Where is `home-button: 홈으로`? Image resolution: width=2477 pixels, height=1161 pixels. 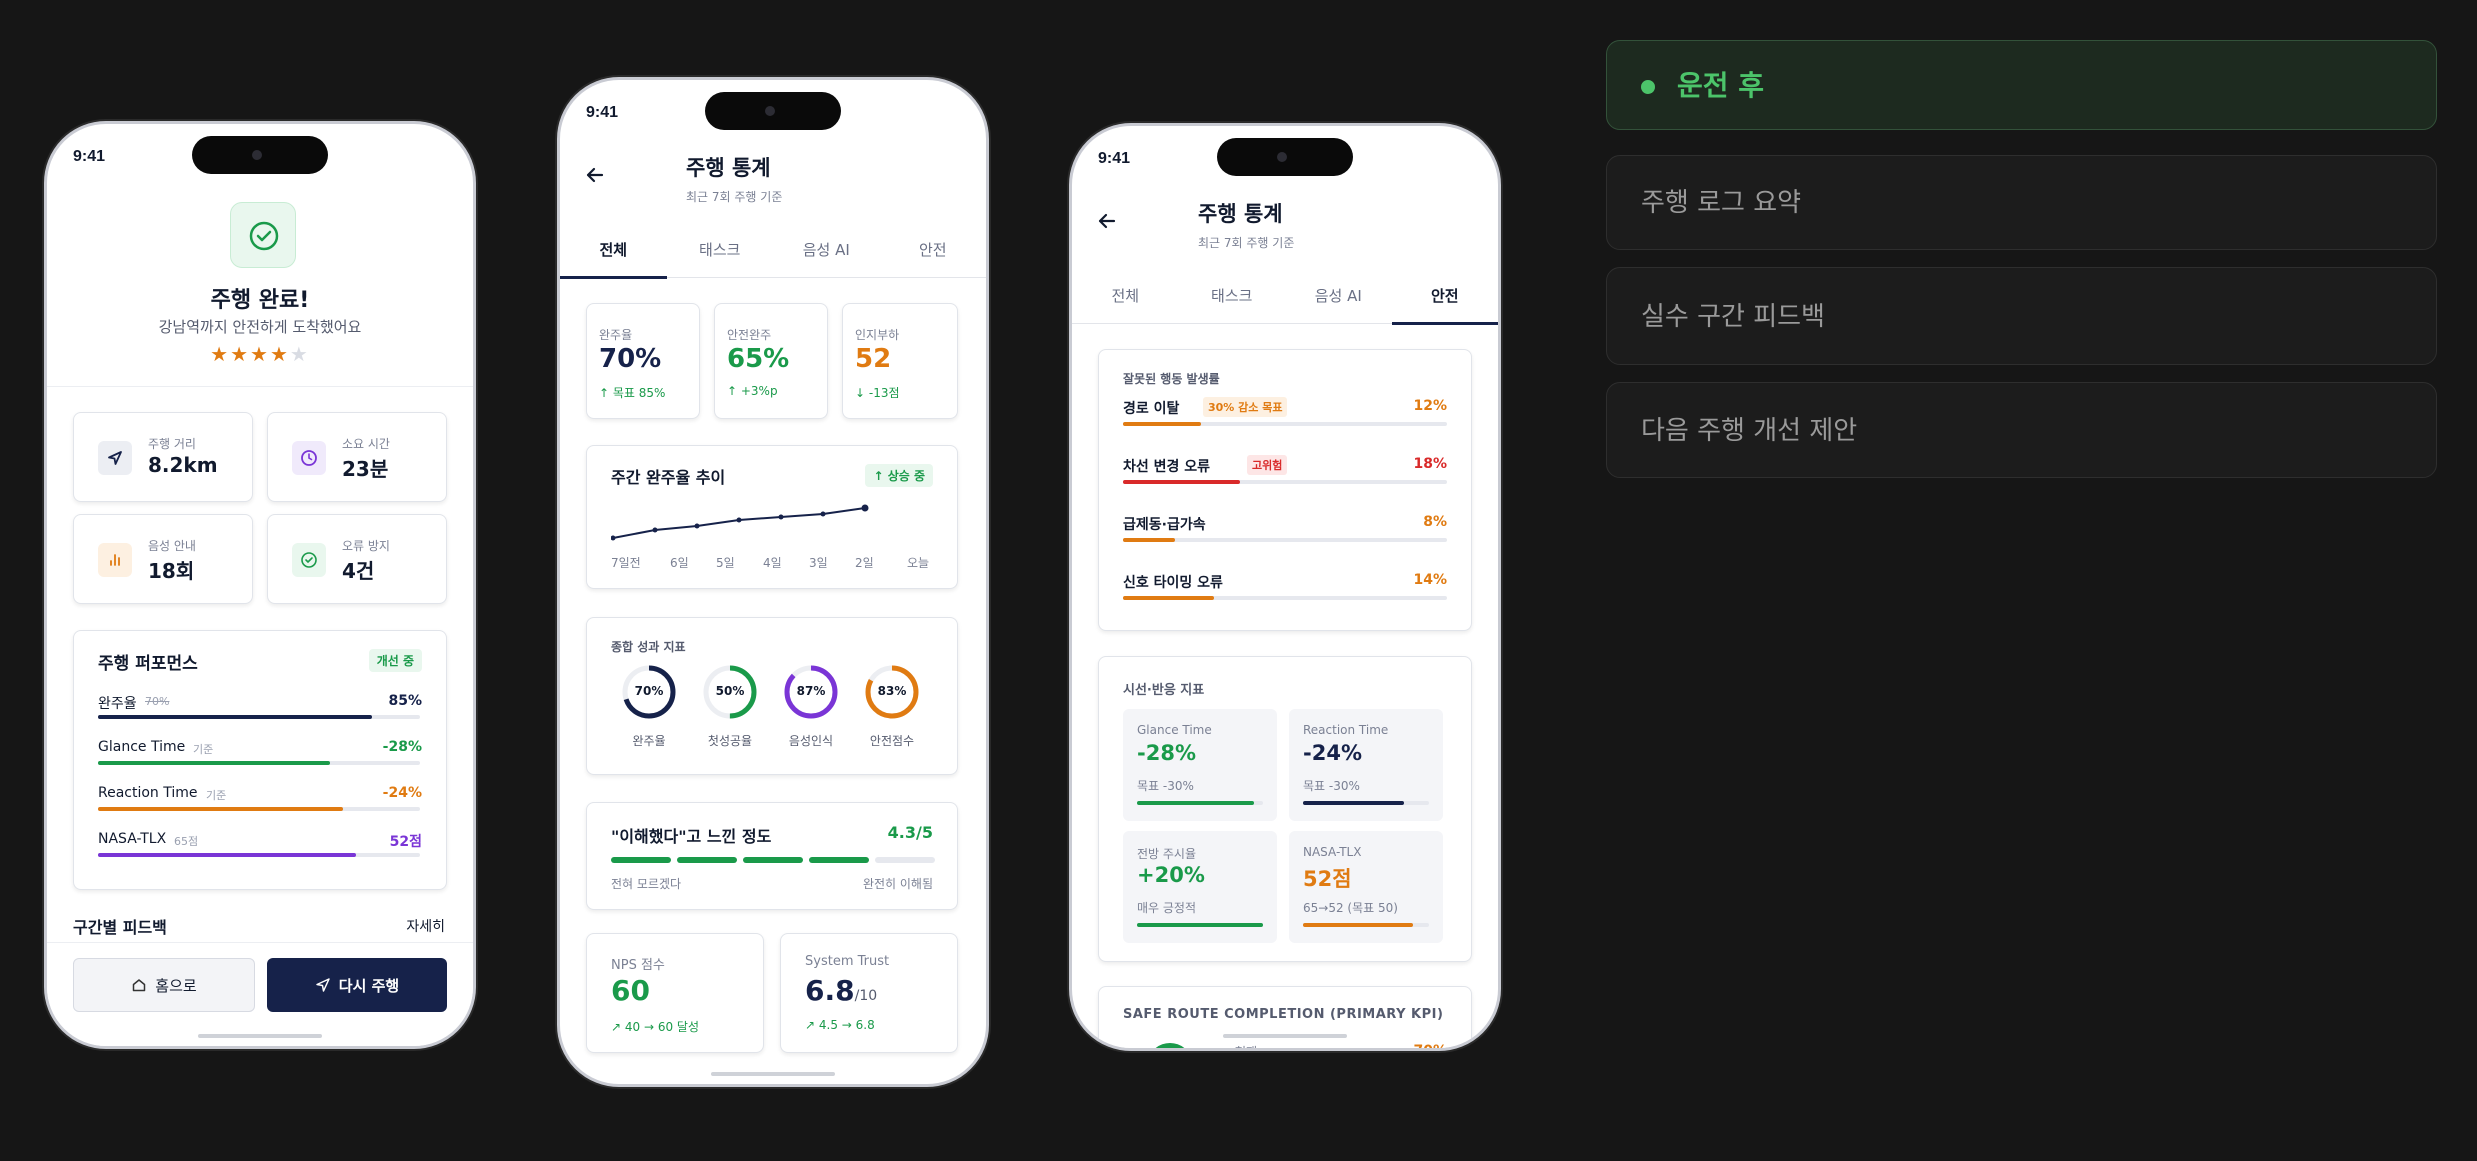
home-button: 홈으로 is located at coordinates (164, 985).